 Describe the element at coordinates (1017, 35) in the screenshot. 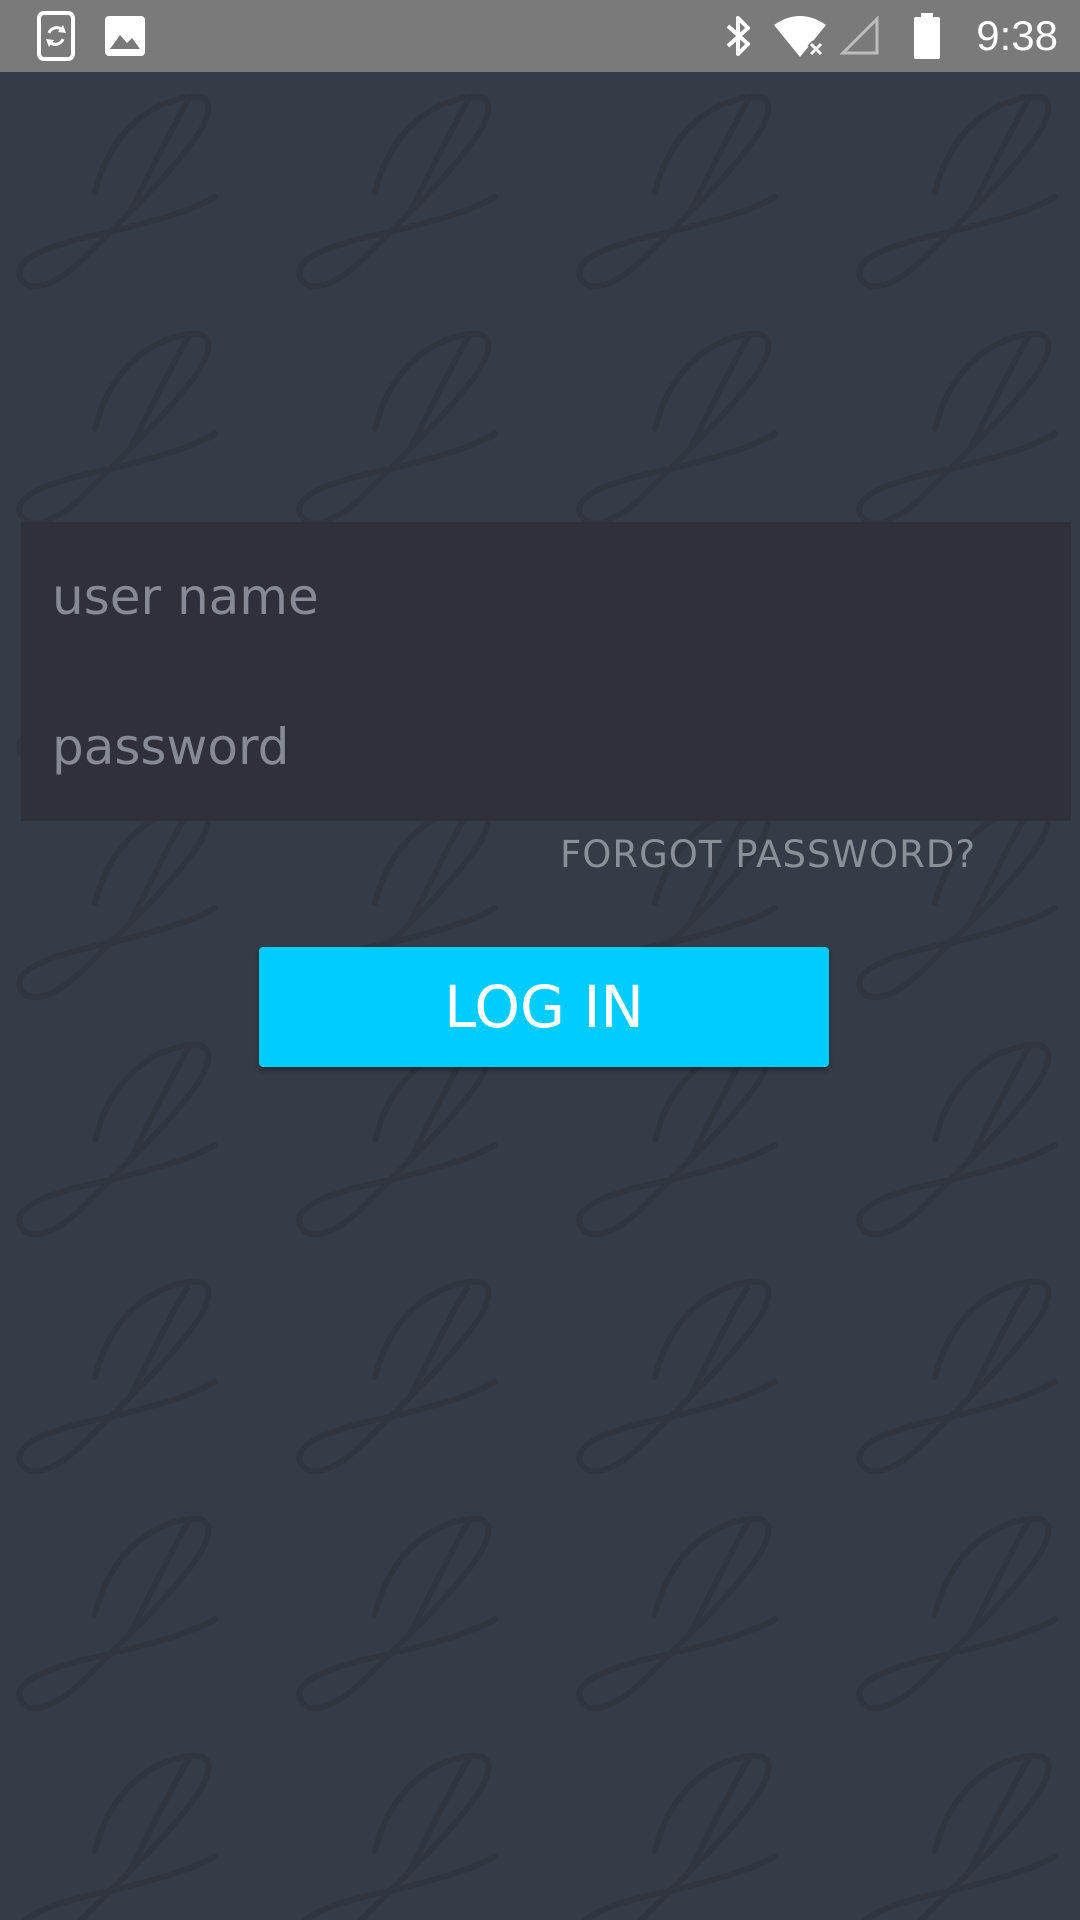

I see `status-time: 9:38` at that location.